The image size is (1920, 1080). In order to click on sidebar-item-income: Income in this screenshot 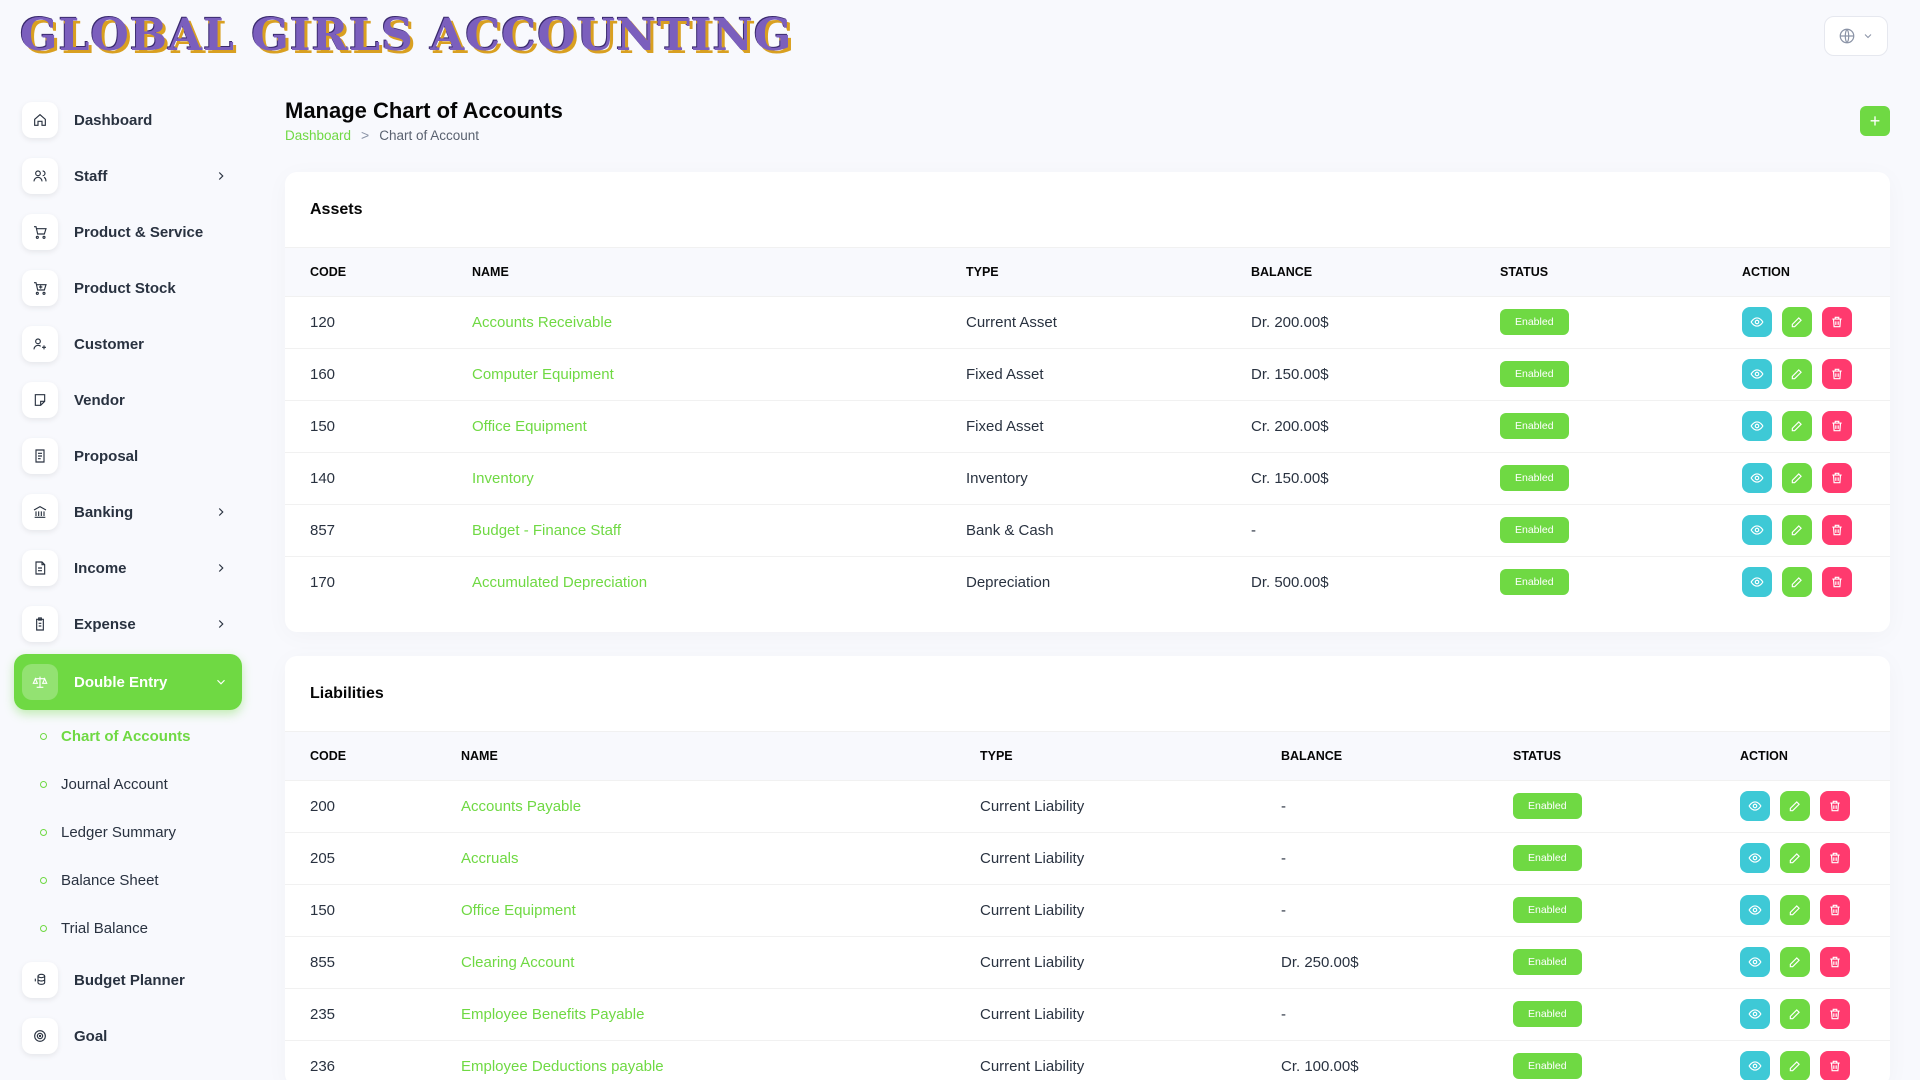, I will do `click(128, 568)`.